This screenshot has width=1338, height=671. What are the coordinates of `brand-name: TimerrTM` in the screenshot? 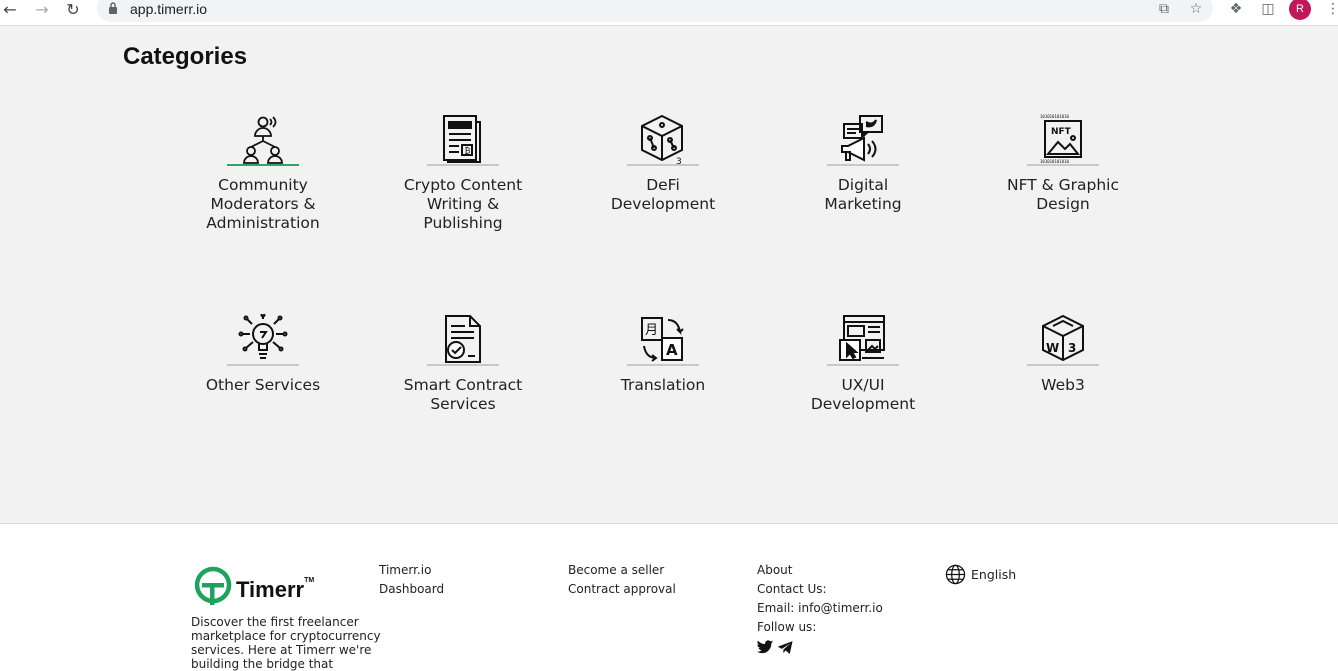 It's located at (275, 589).